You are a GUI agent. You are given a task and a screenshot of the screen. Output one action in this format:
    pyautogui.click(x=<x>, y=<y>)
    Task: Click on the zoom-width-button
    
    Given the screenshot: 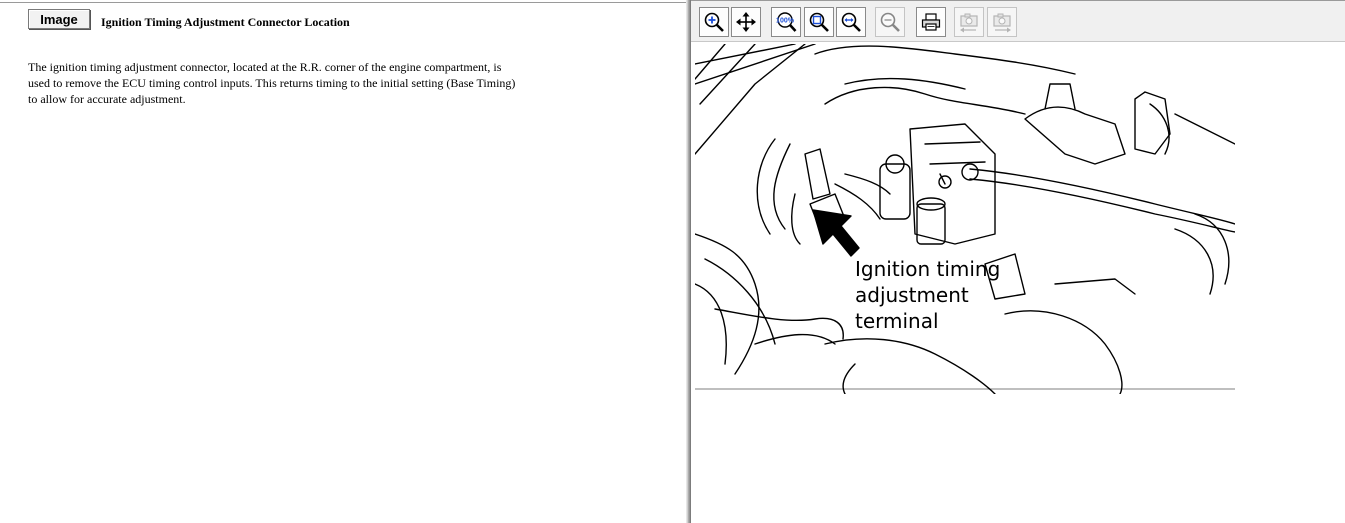 What is the action you would take?
    pyautogui.click(x=851, y=22)
    